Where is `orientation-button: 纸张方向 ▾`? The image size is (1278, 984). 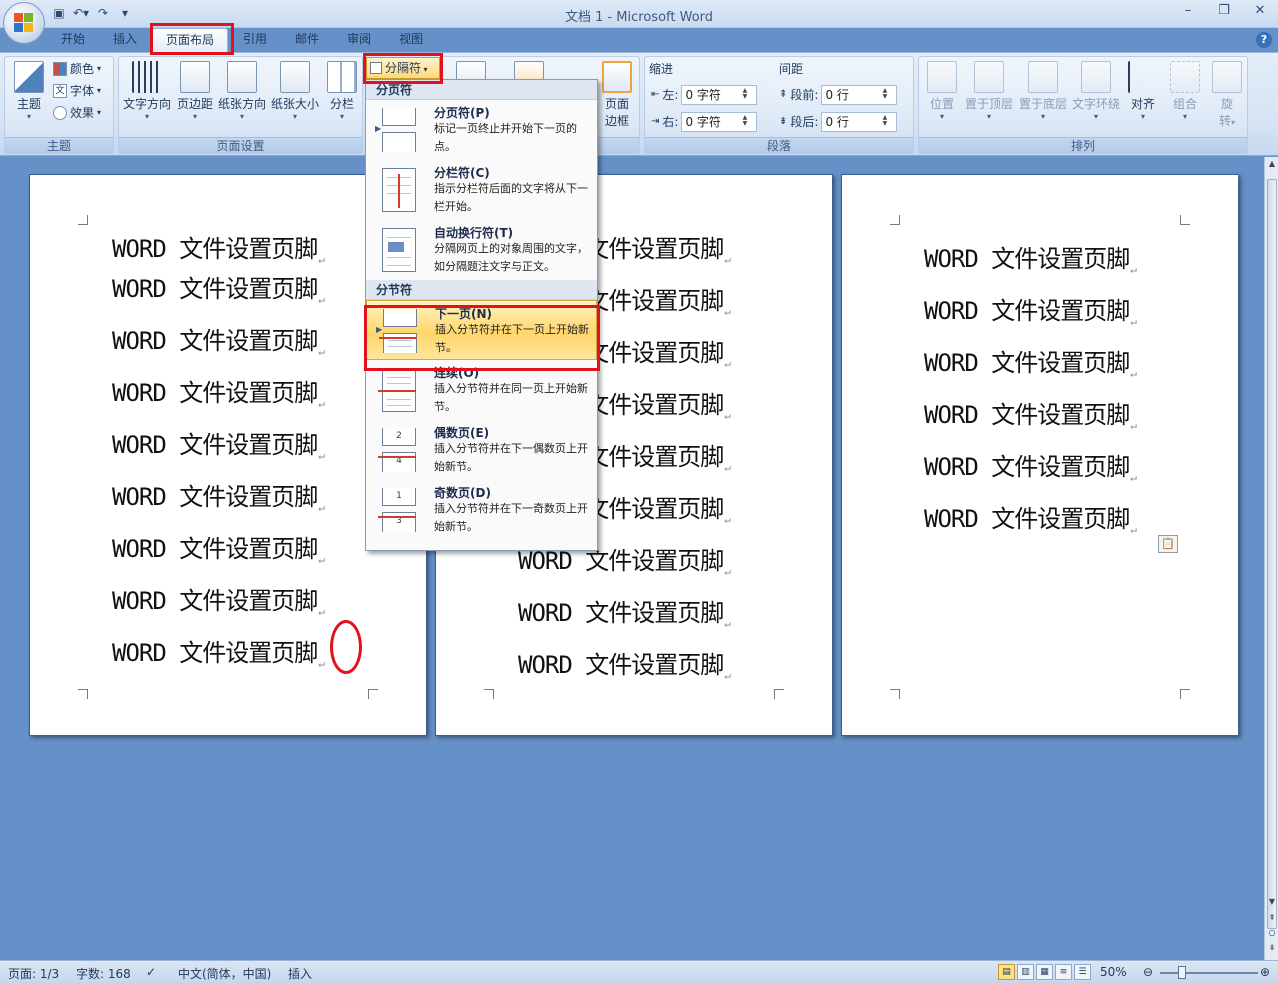
orientation-button: 纸张方向 ▾ is located at coordinates (242, 91).